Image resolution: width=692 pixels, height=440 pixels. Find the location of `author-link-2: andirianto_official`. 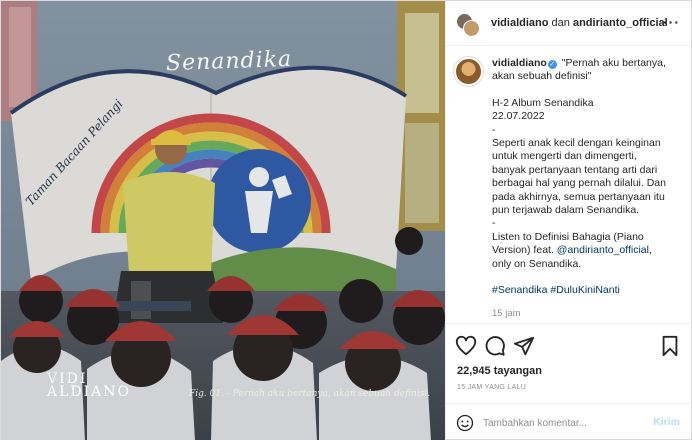

author-link-2: andirianto_official is located at coordinates (620, 23).